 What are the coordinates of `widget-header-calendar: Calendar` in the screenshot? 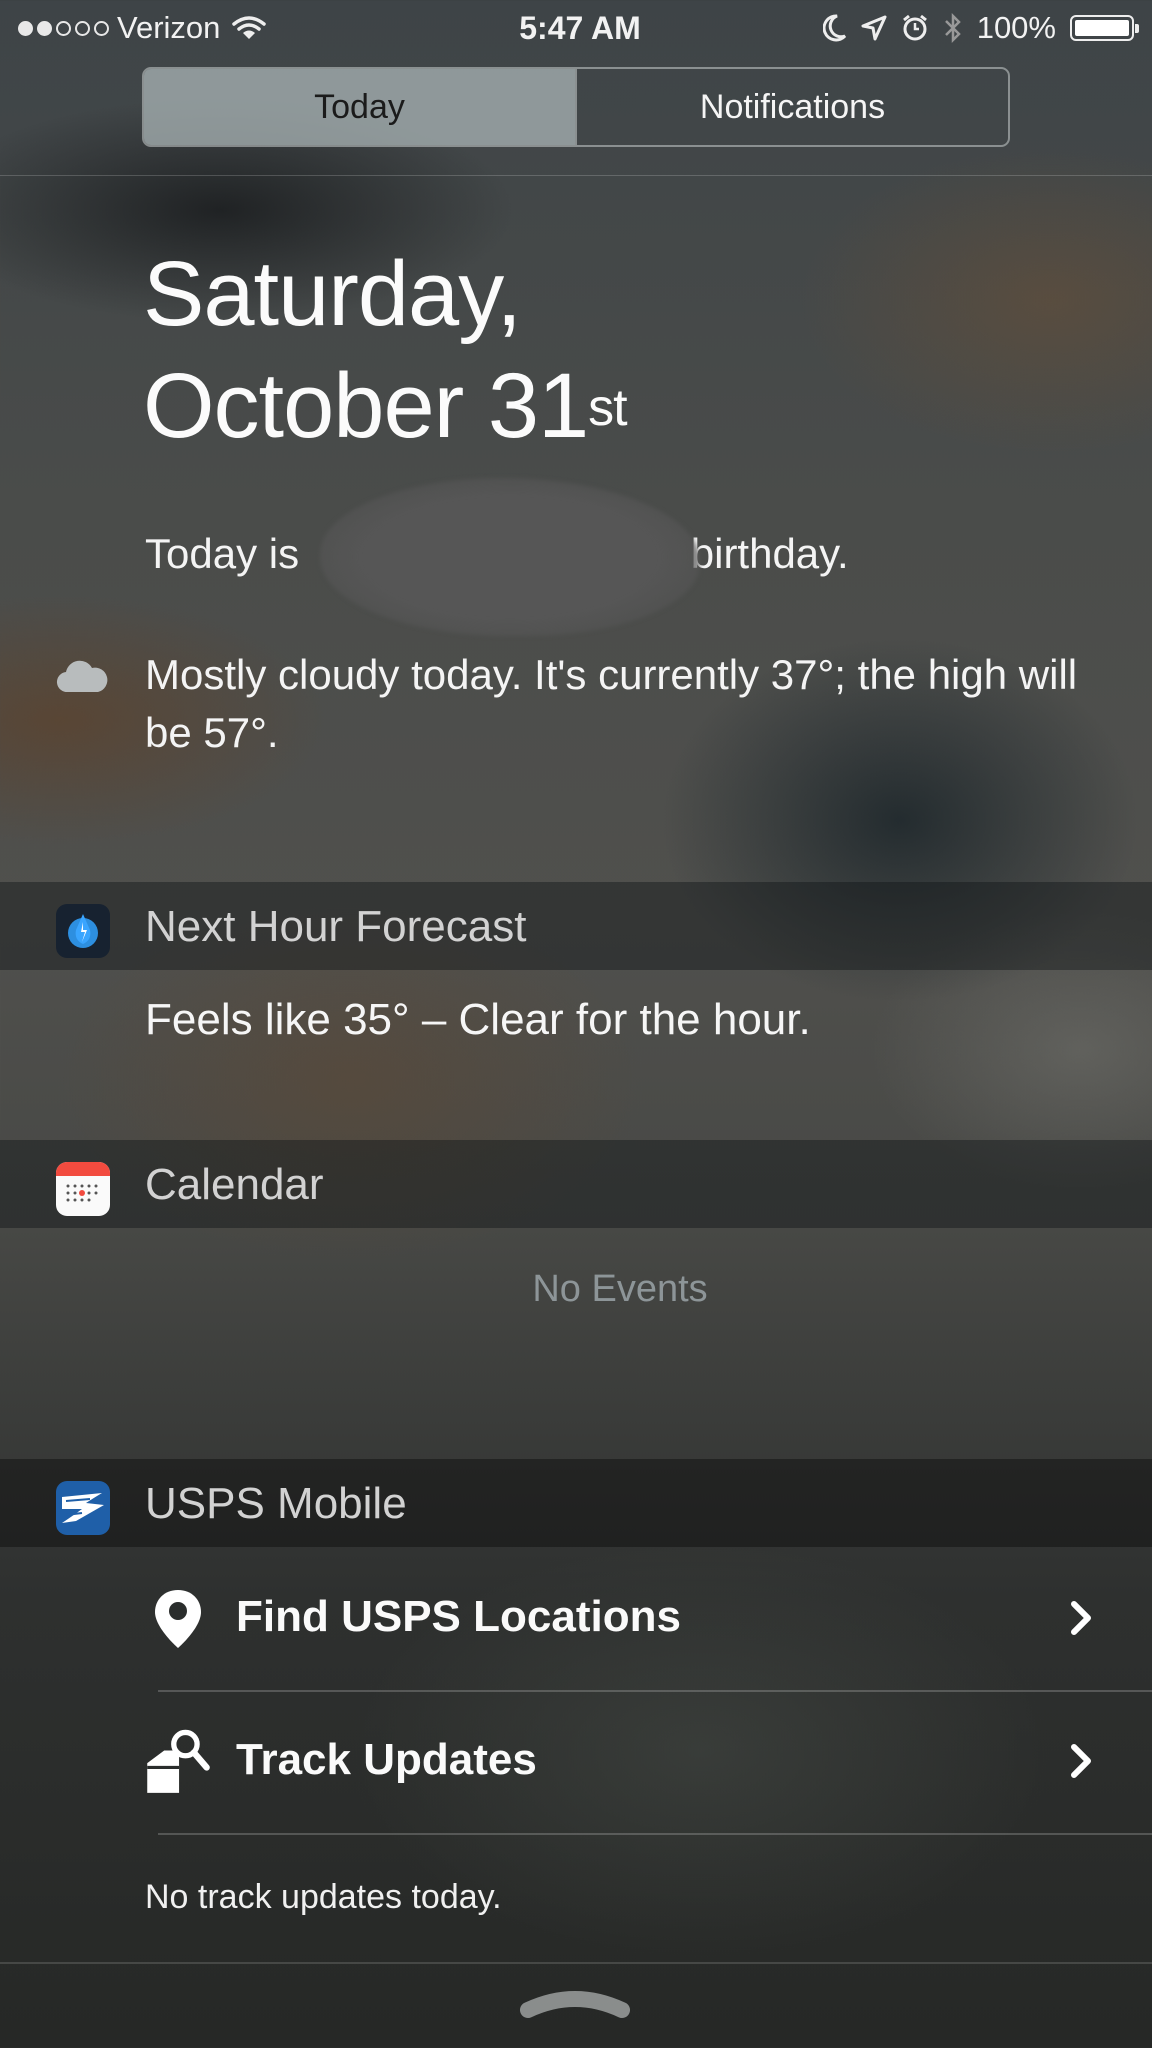 It's located at (576, 1184).